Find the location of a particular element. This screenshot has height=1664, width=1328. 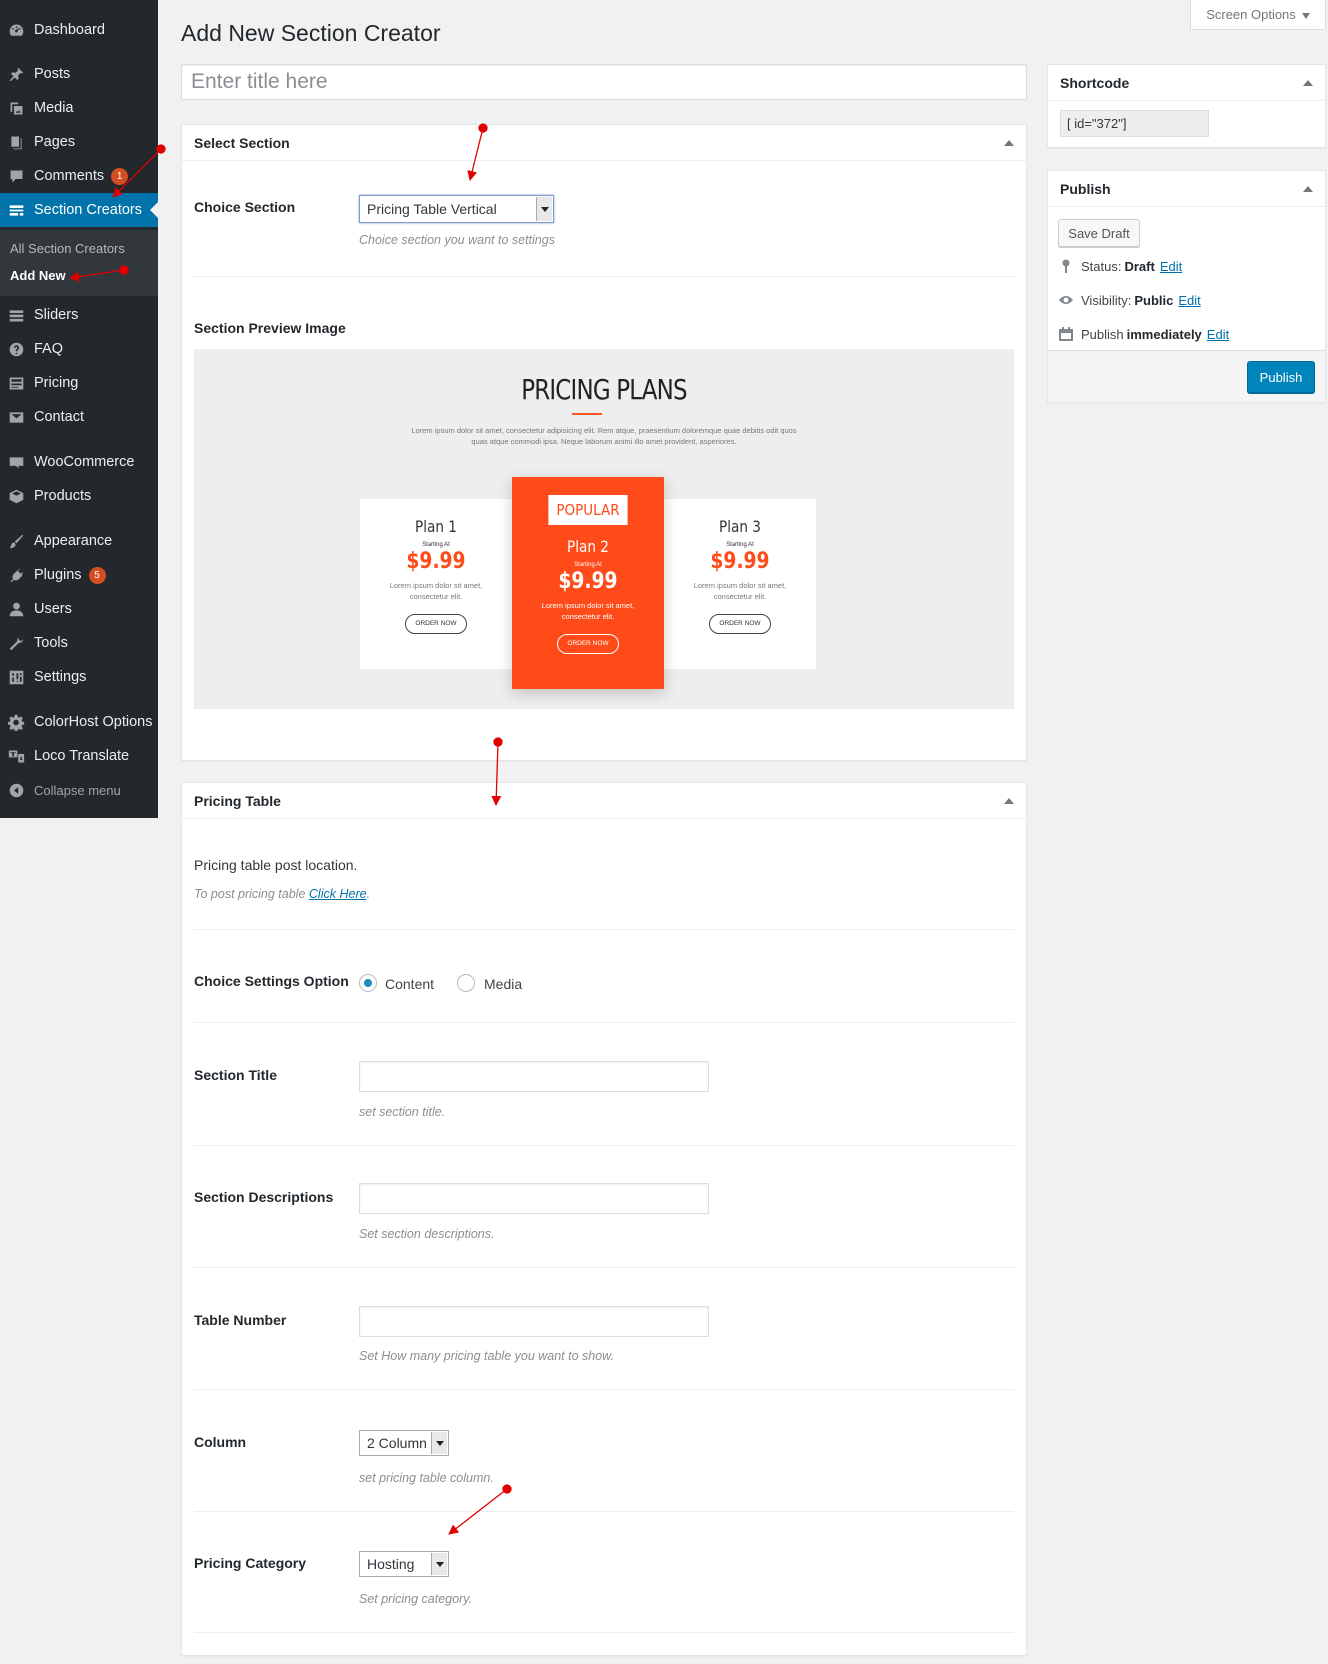

menu-plugins: Plugins 5 is located at coordinates (79, 575).